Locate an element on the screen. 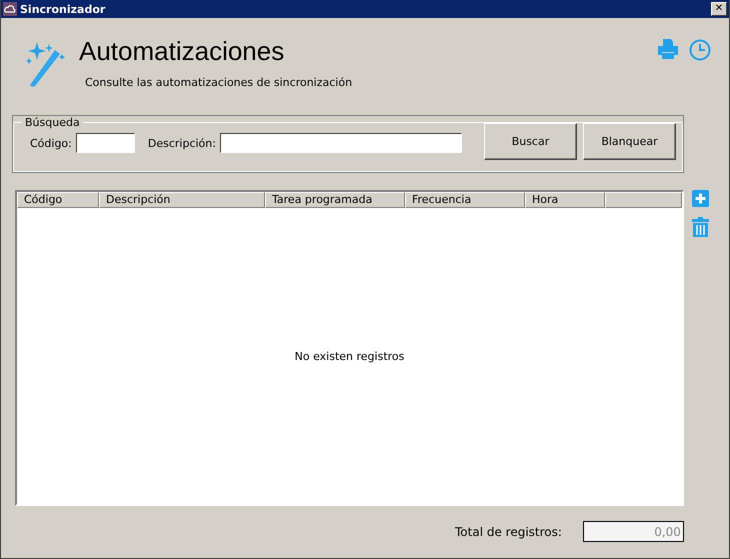  code-field is located at coordinates (105, 143).